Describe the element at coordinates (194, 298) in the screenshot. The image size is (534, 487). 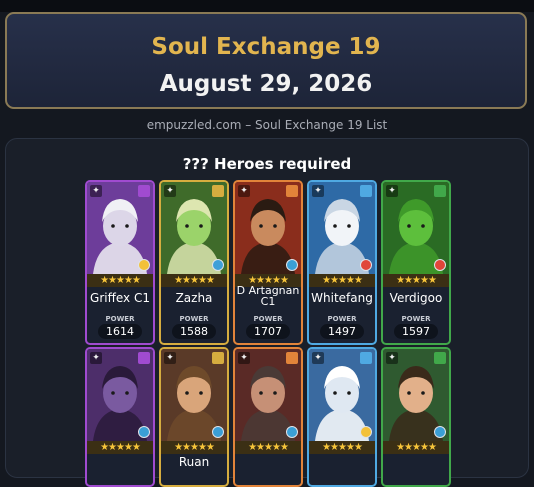
I see `hero-name: Zazha` at that location.